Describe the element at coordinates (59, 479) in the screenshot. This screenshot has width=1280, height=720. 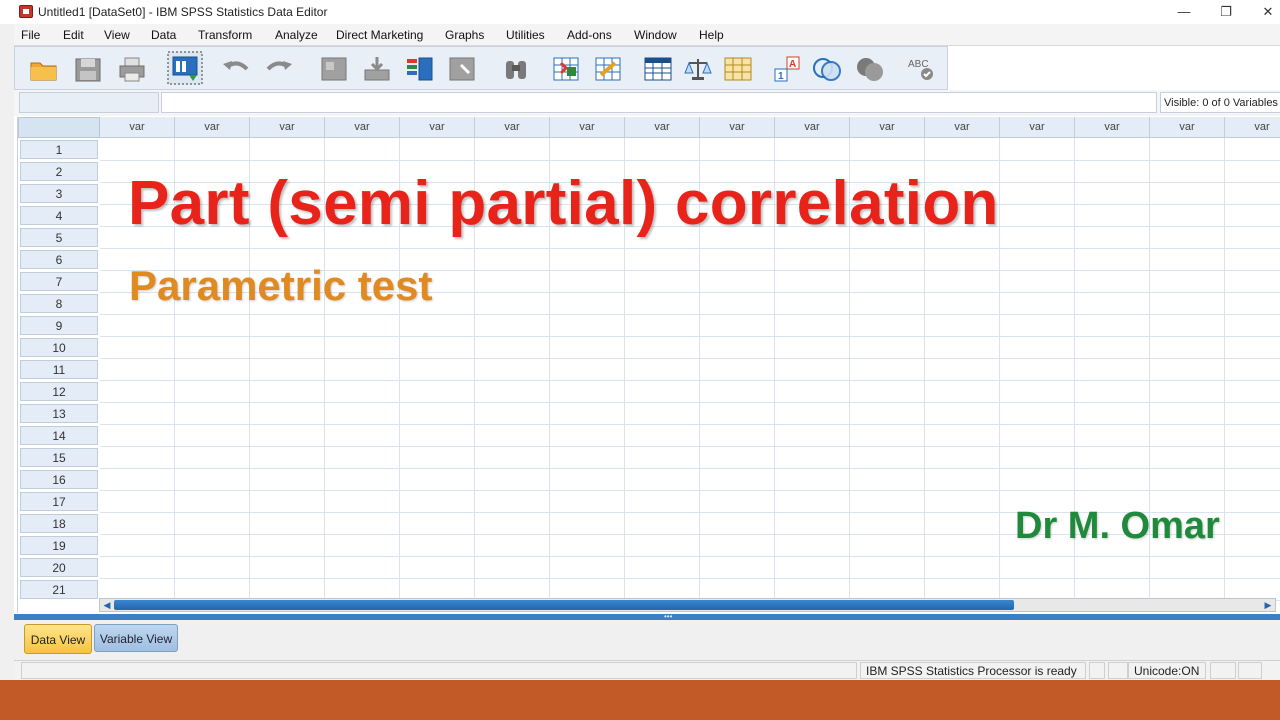
I see `row-header: 16` at that location.